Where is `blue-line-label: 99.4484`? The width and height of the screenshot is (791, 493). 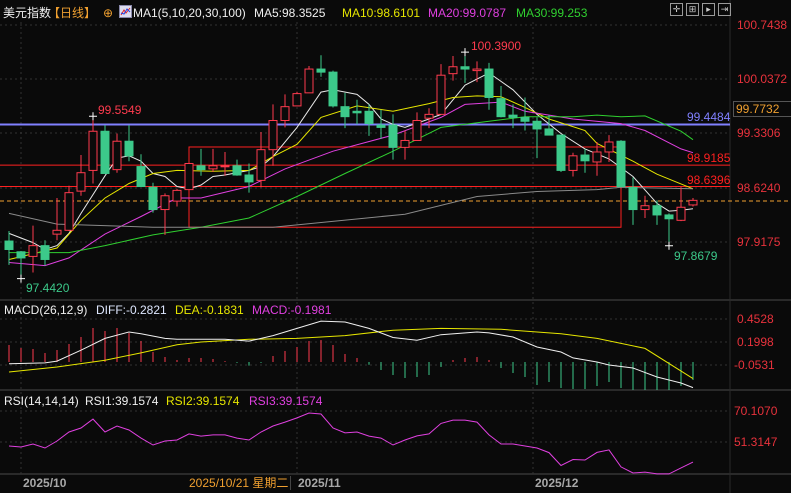
blue-line-label: 99.4484 is located at coordinates (709, 117).